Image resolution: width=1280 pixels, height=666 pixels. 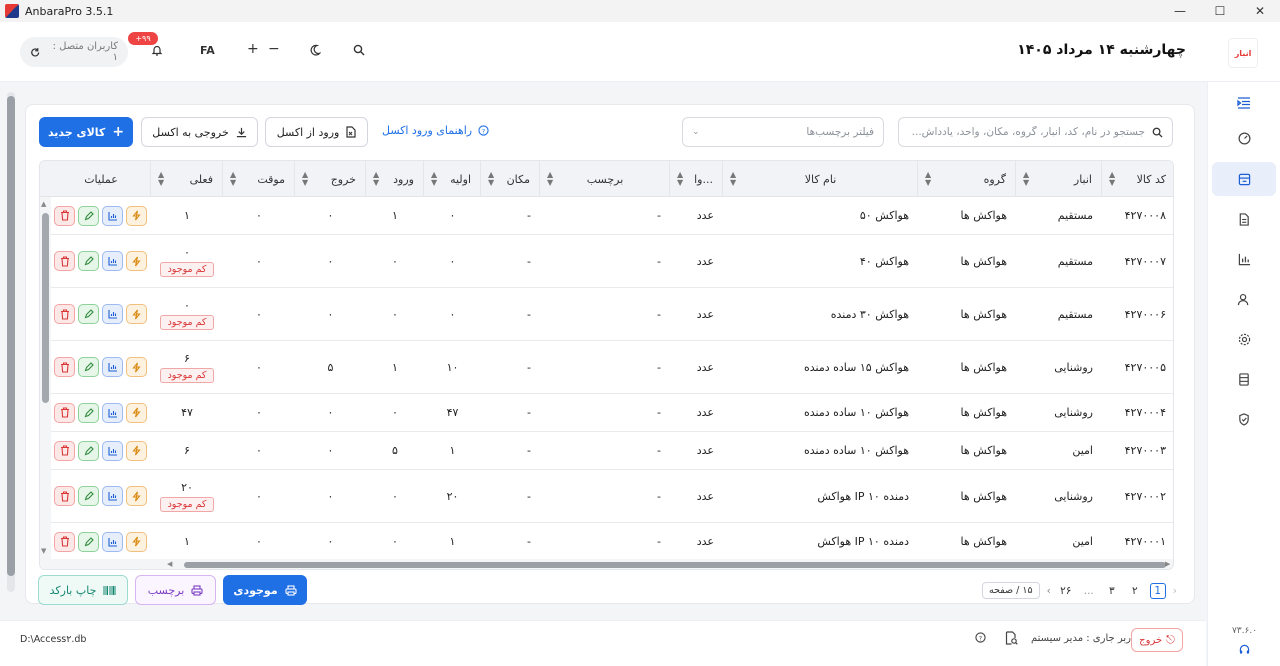 I want to click on page-3: ۳, so click(x=1112, y=591).